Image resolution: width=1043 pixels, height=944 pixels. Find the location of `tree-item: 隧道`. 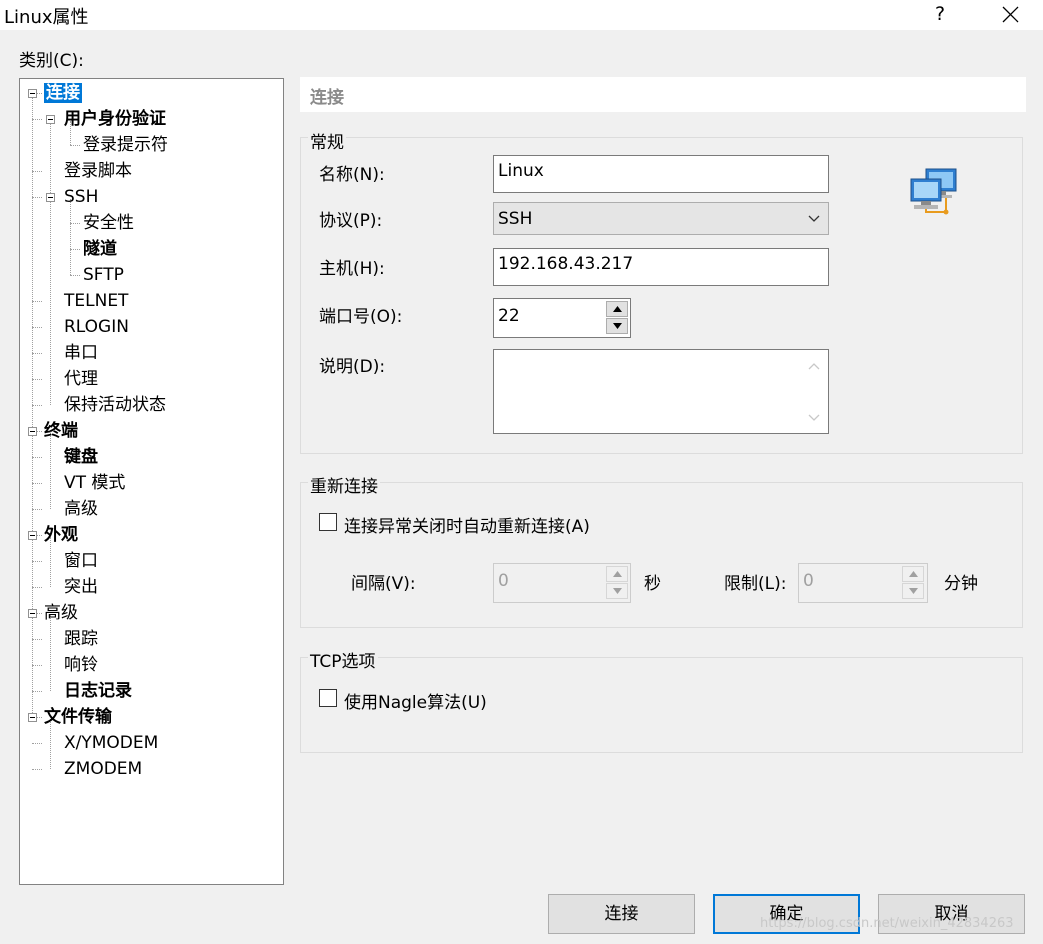

tree-item: 隧道 is located at coordinates (100, 249).